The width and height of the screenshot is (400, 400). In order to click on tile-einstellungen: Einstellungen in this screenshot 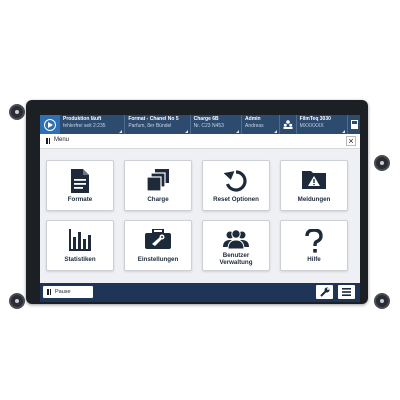, I will do `click(158, 245)`.